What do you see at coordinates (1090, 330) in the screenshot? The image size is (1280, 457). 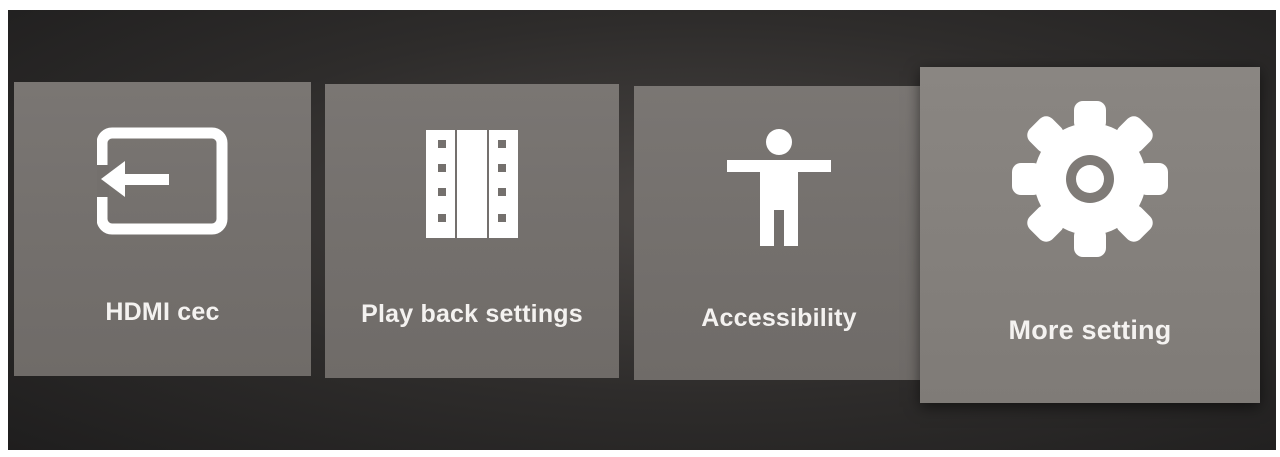 I see `tile-label: More setting` at bounding box center [1090, 330].